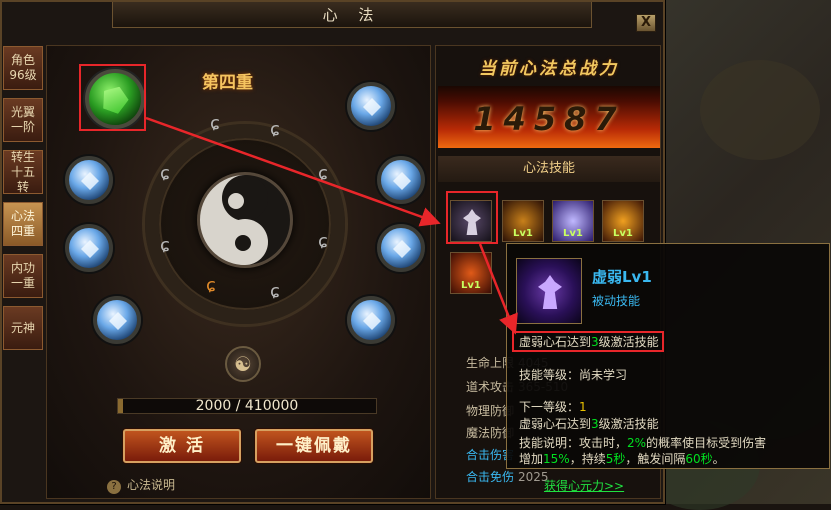 Image resolution: width=831 pixels, height=510 pixels. Describe the element at coordinates (549, 291) in the screenshot. I see `weak-skill-icon` at that location.